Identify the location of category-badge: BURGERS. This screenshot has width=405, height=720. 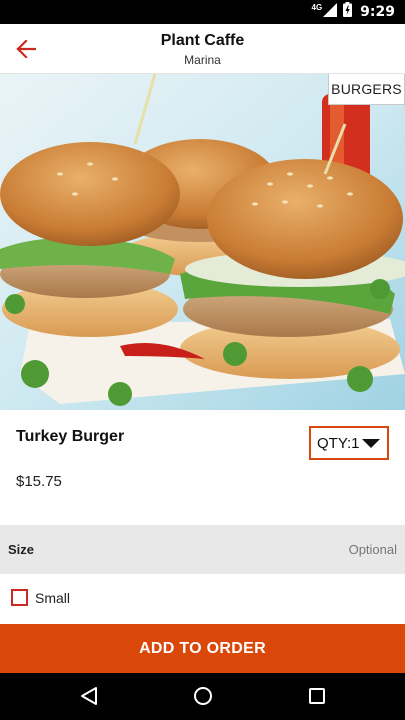
(366, 89).